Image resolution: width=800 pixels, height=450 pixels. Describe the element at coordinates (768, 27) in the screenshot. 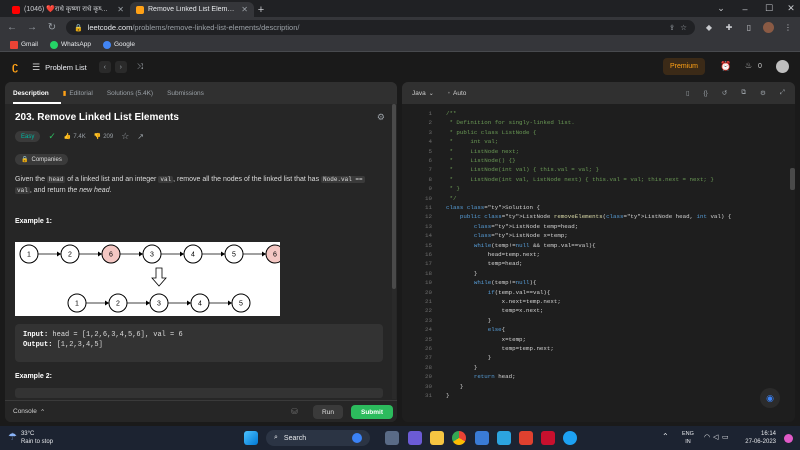

I see `profile-avatar` at that location.